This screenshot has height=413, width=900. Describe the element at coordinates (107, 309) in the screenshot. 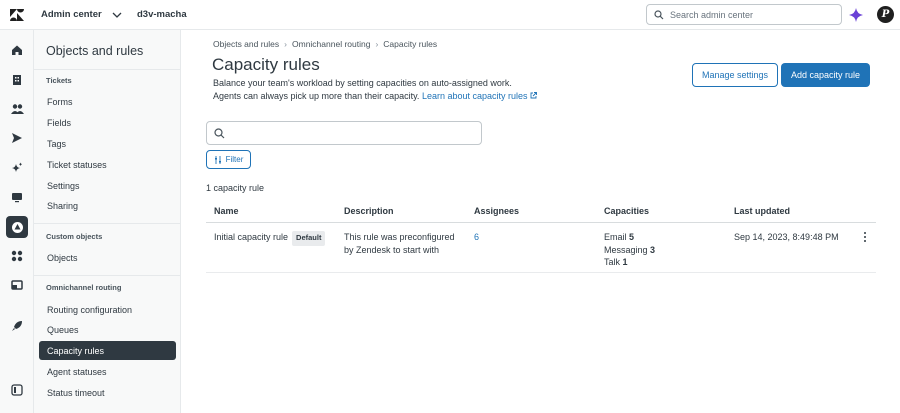

I see `nav-item-routing-configuration: Routing configuration` at that location.